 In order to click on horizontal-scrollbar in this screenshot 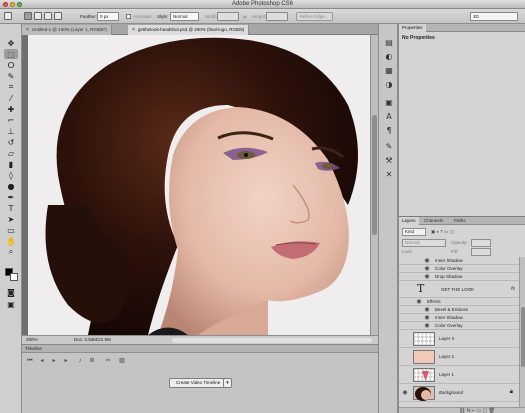, I will do `click(272, 340)`.